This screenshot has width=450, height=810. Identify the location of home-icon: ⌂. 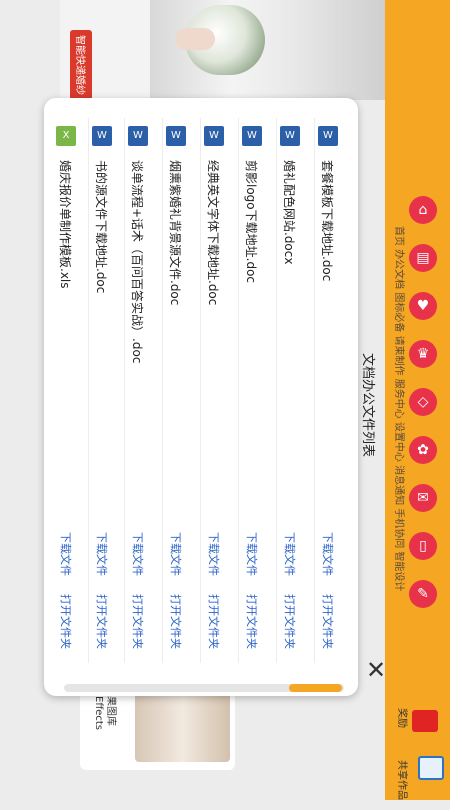
(423, 210).